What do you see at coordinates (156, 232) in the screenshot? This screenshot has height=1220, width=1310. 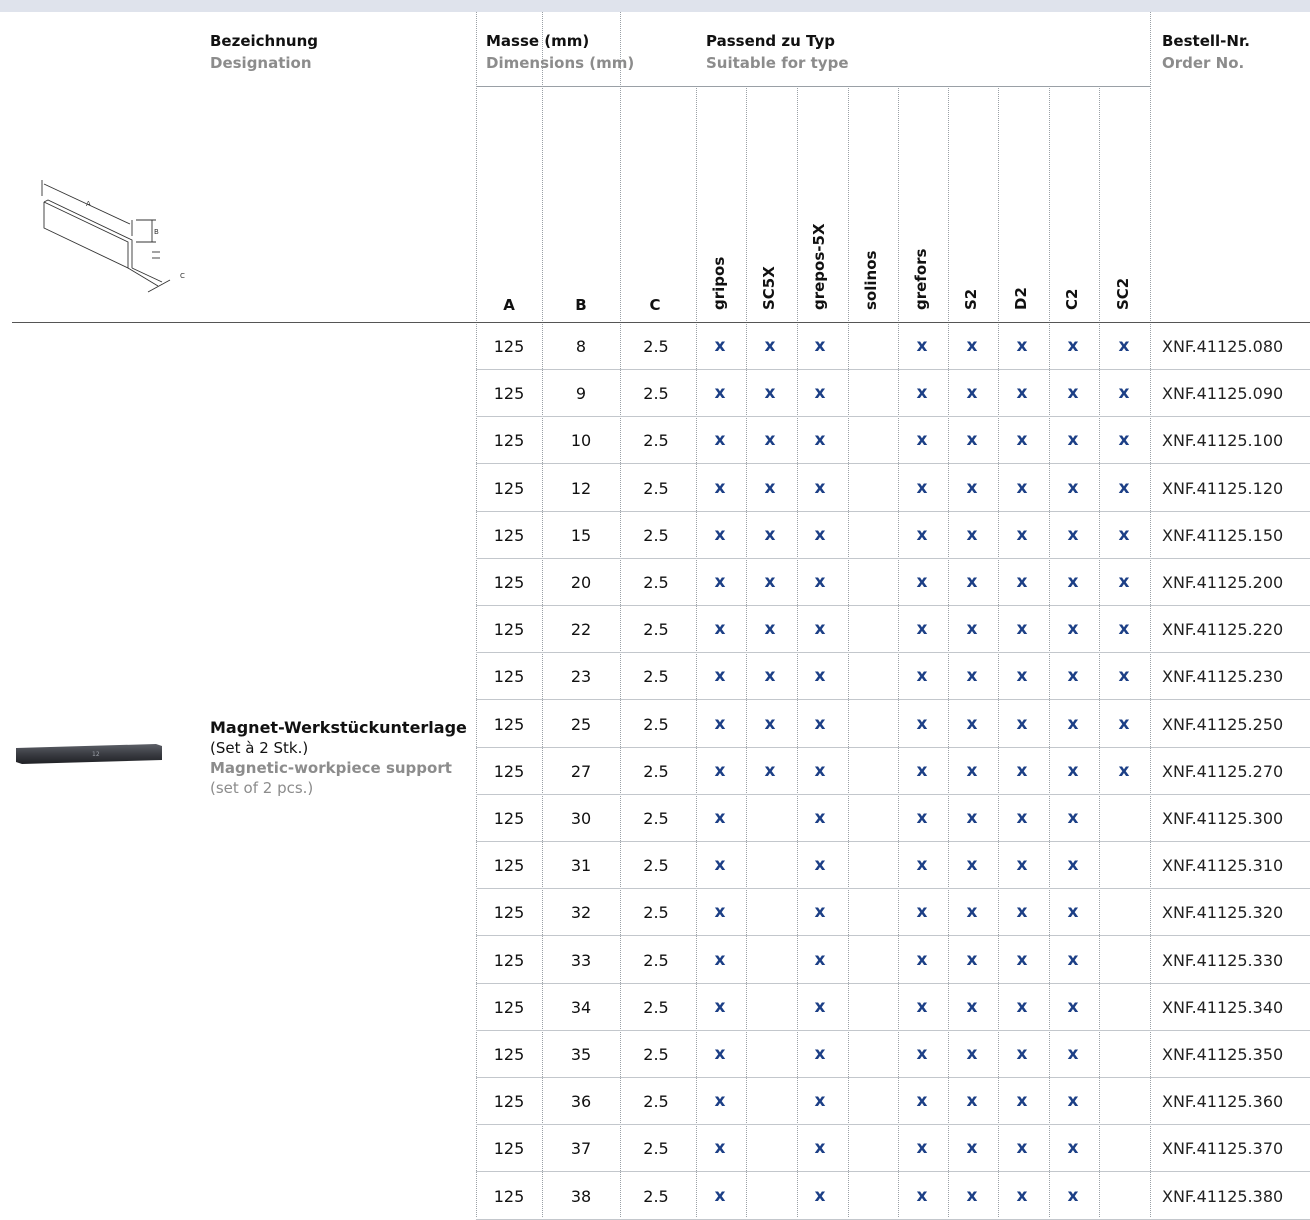 I see `dim-label-b: B` at bounding box center [156, 232].